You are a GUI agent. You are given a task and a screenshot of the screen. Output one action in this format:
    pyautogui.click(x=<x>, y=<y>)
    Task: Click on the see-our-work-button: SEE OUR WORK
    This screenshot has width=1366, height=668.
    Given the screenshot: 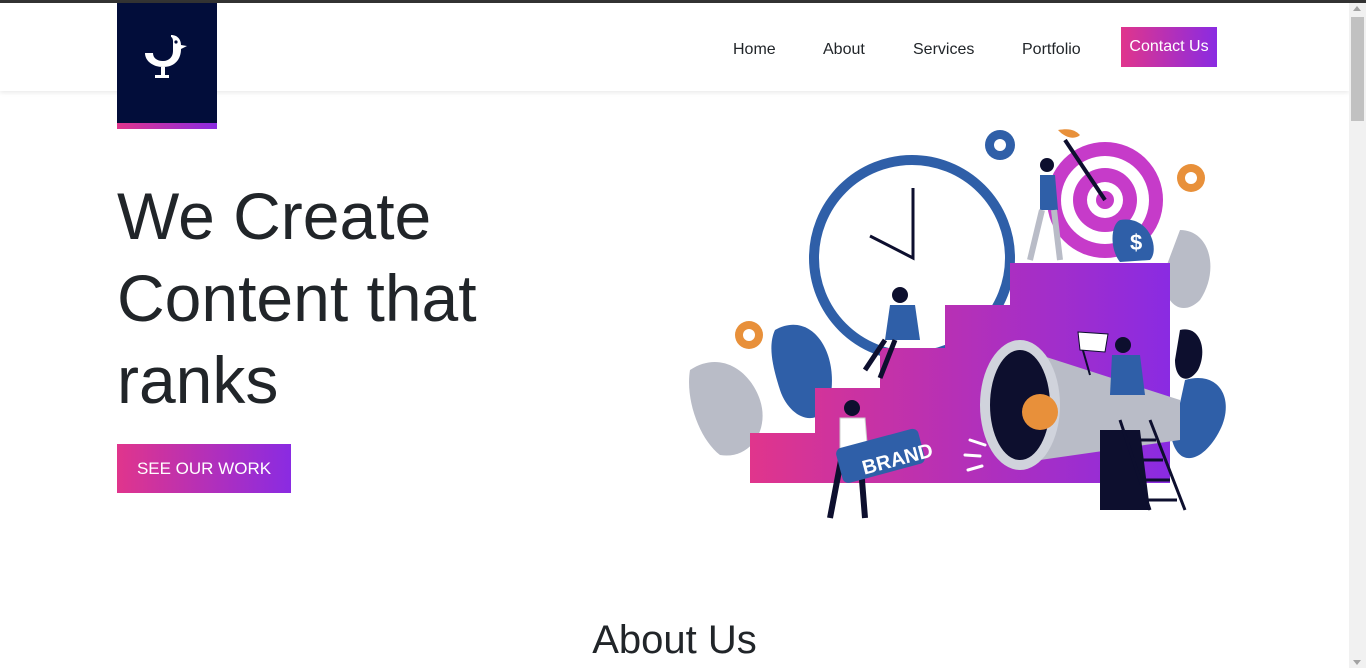 What is the action you would take?
    pyautogui.click(x=204, y=468)
    